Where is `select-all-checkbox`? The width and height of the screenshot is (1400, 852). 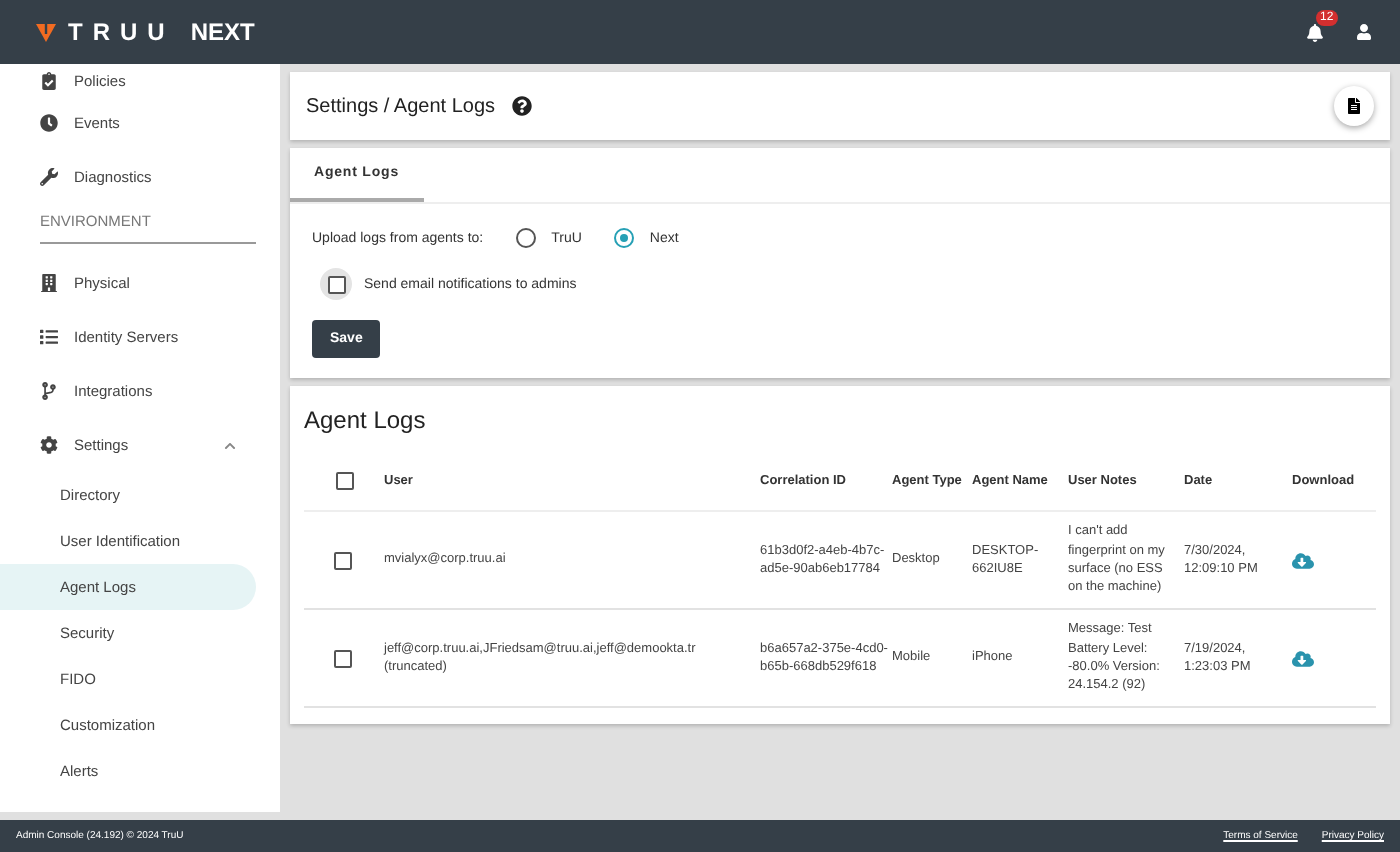
select-all-checkbox is located at coordinates (344, 480).